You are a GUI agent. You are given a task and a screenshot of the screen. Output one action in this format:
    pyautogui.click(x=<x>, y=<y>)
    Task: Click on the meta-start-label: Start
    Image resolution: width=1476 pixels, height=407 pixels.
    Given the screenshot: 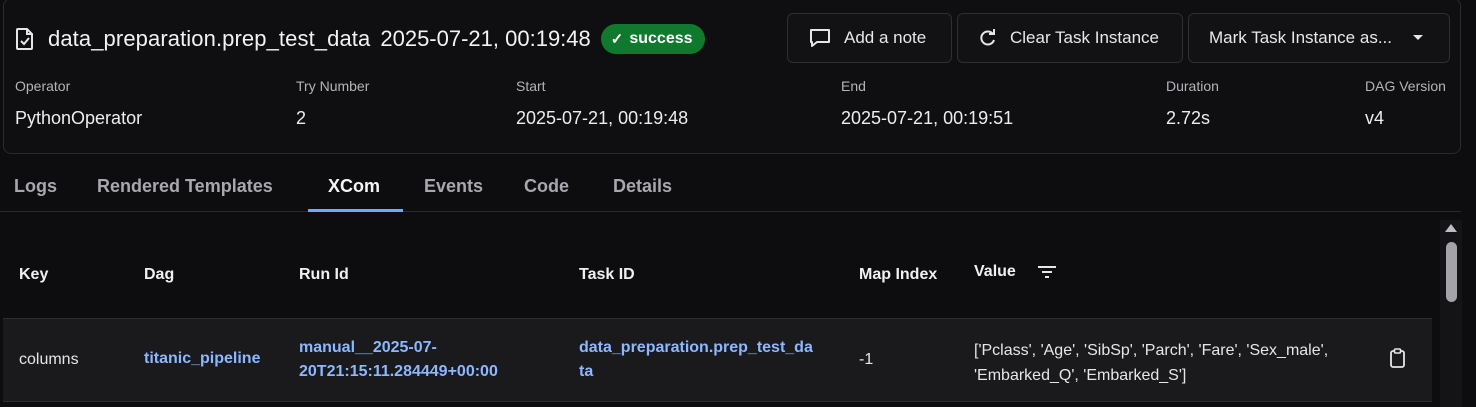 What is the action you would take?
    pyautogui.click(x=531, y=86)
    